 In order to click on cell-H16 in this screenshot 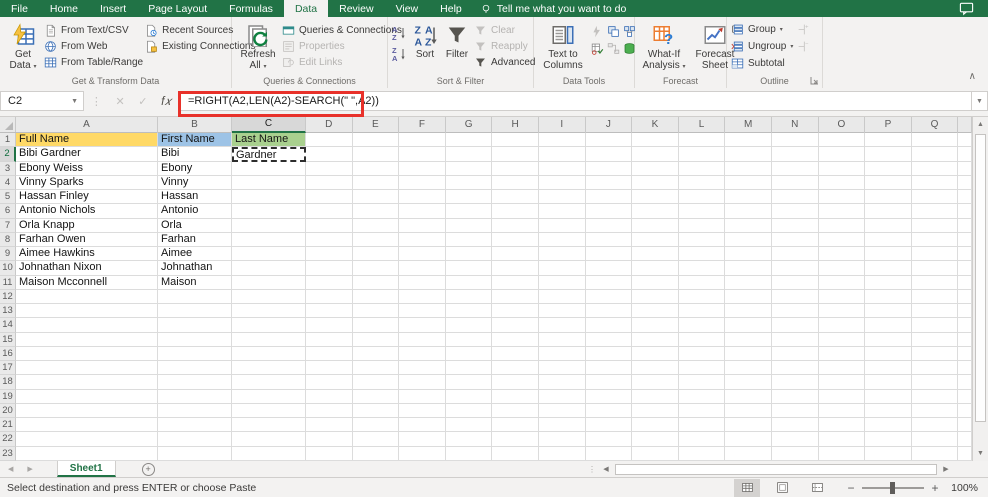, I will do `click(515, 353)`.